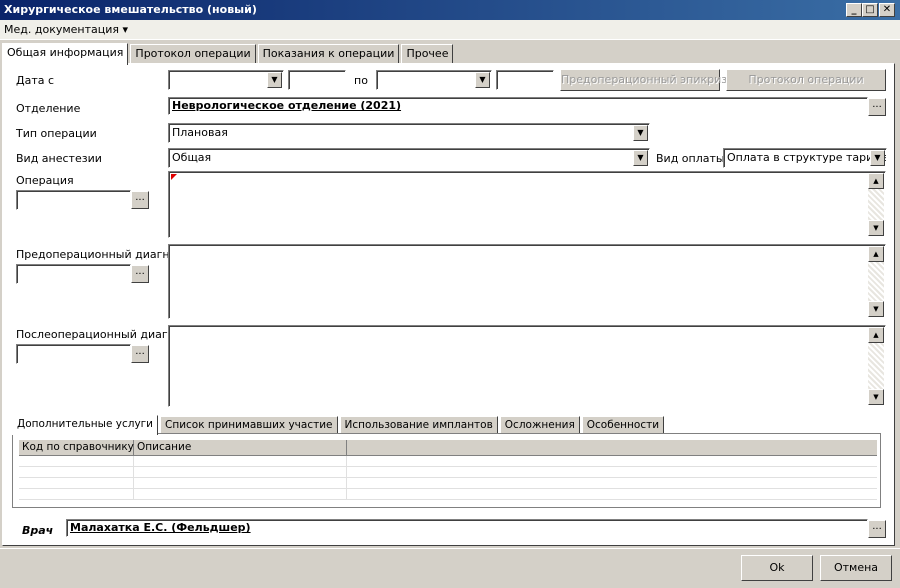  Describe the element at coordinates (643, 80) in the screenshot. I see `preop-epicrisis-button: Предоперационный эпикриз` at that location.